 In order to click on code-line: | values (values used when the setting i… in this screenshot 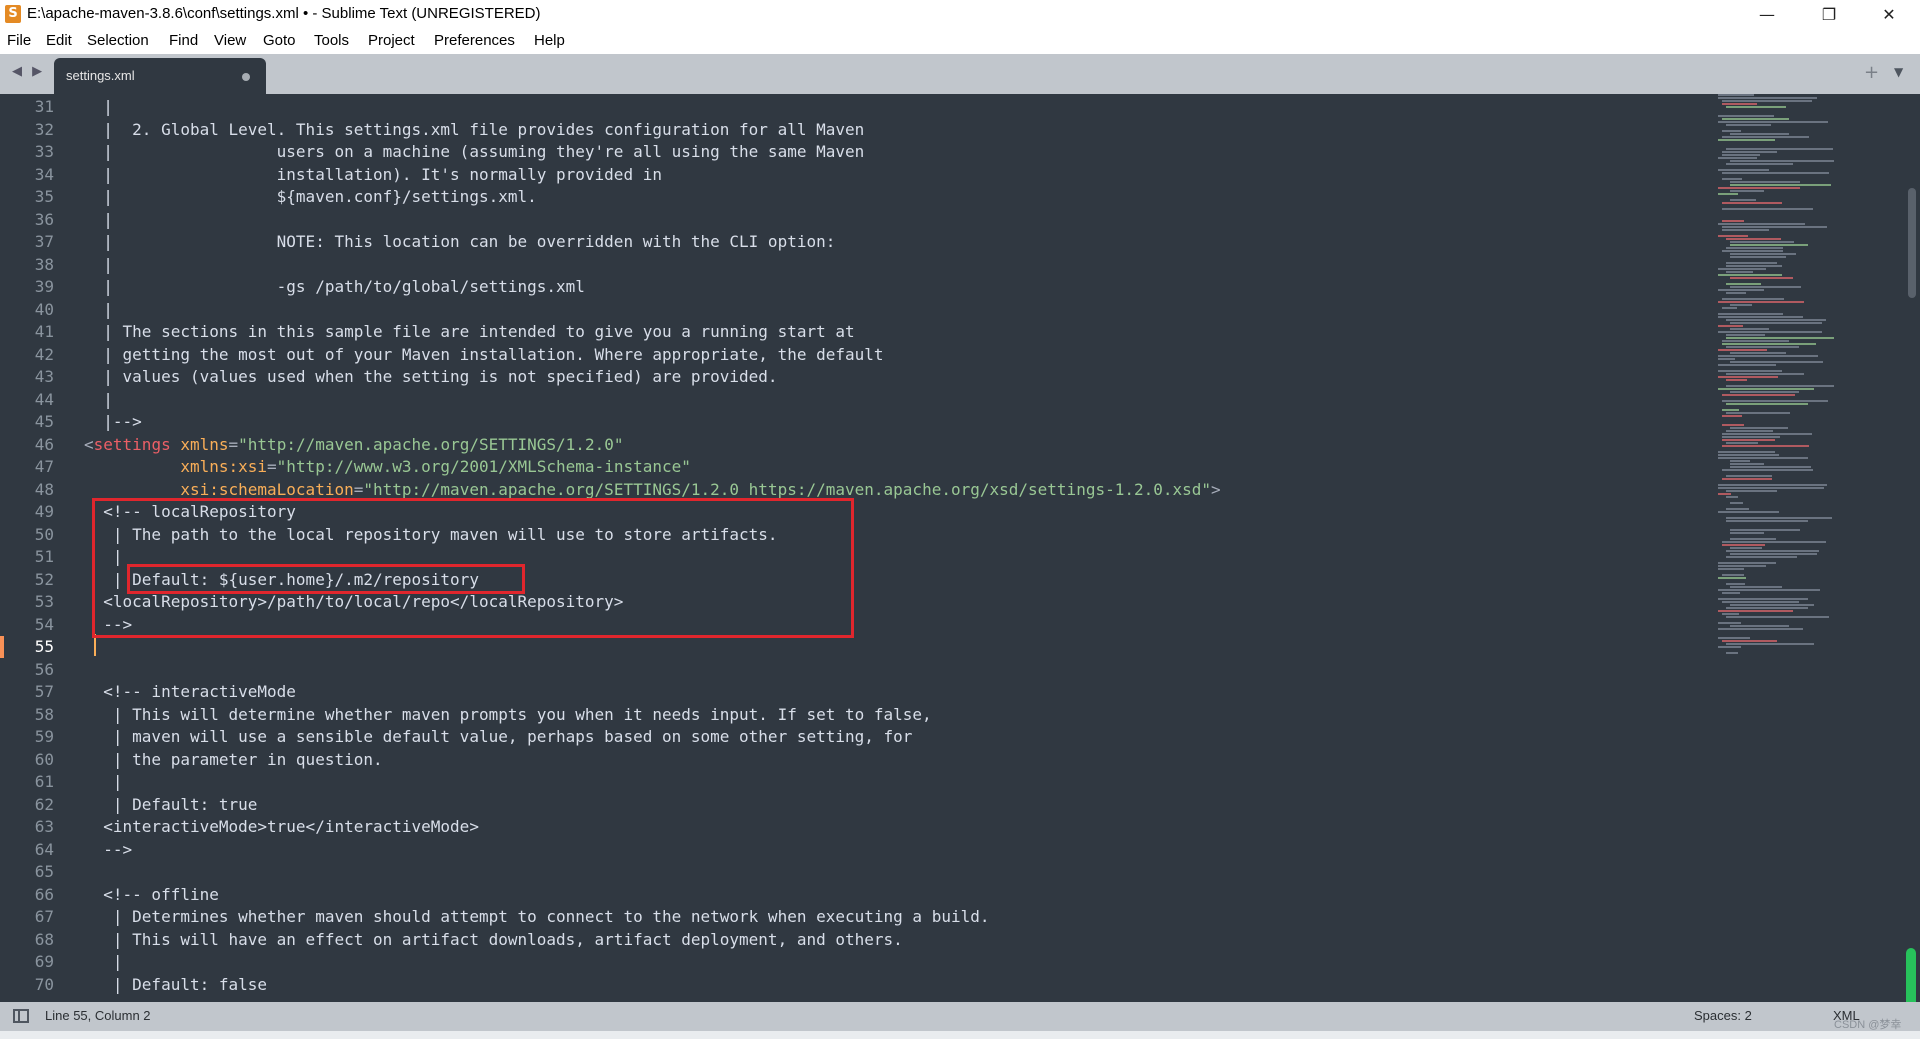, I will do `click(430, 377)`.